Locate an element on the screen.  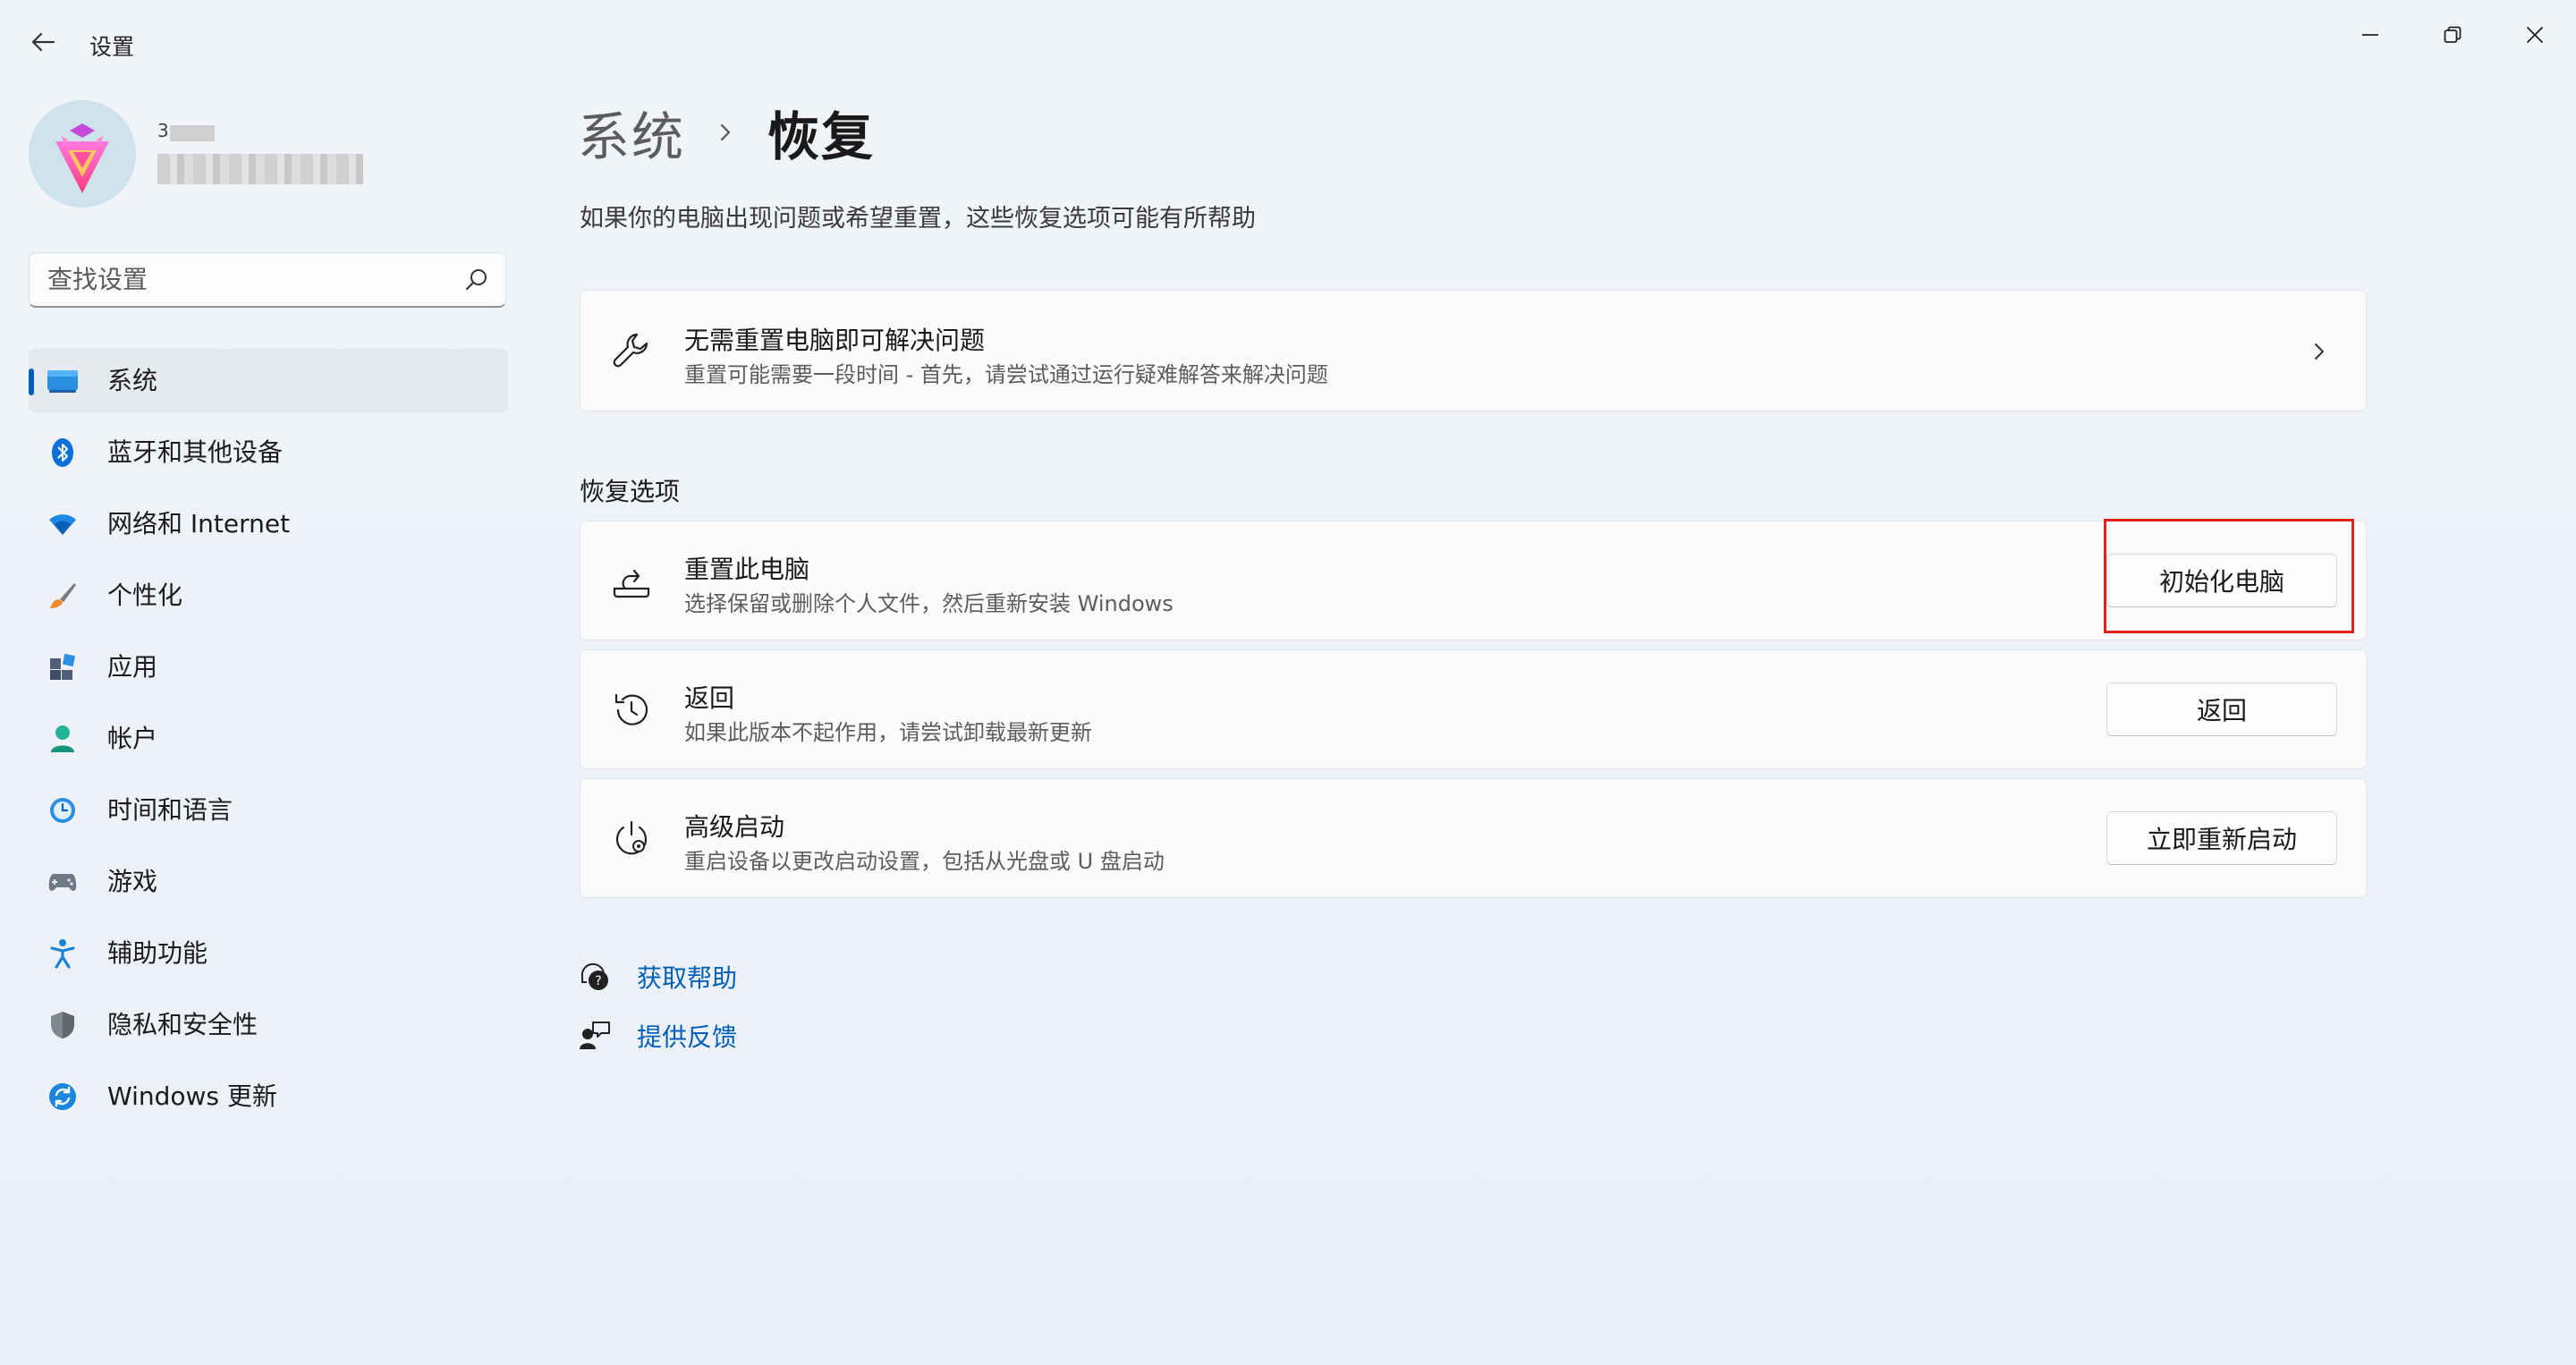
sidebar-item-label: 蓝牙和其他设备 is located at coordinates (195, 452).